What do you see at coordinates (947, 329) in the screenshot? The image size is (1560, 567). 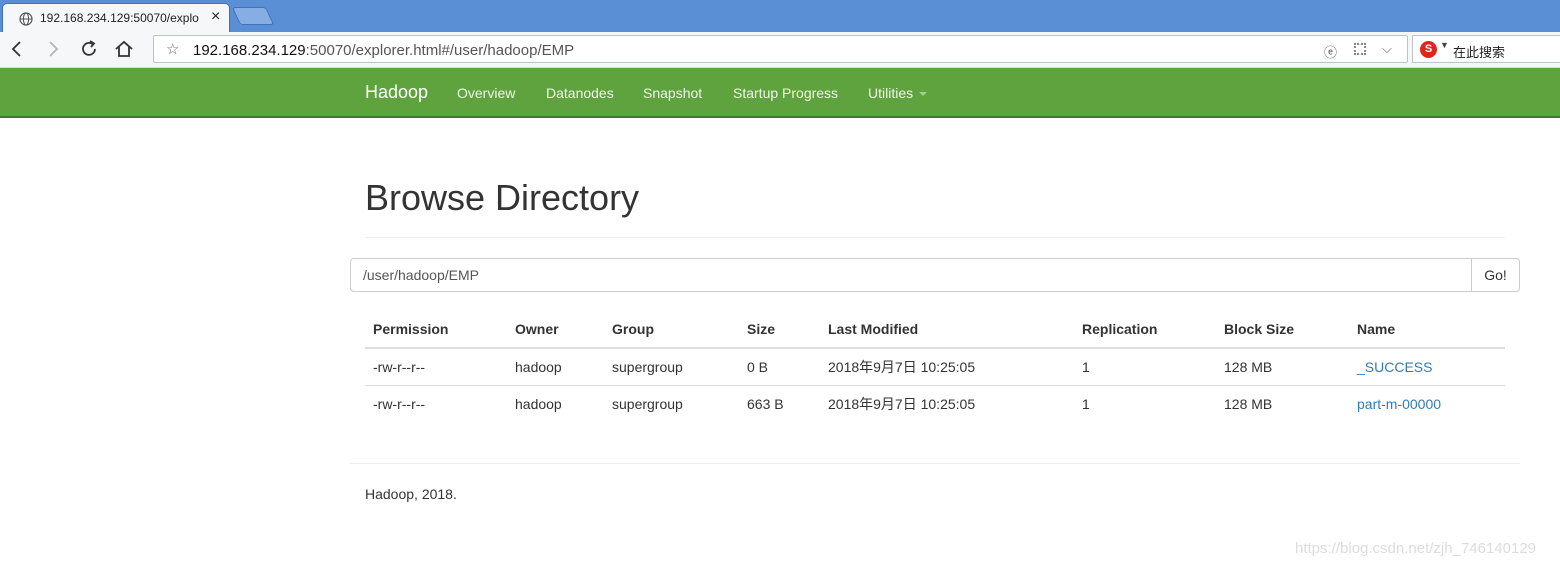 I see `column-header-last-modified: Last Modified` at bounding box center [947, 329].